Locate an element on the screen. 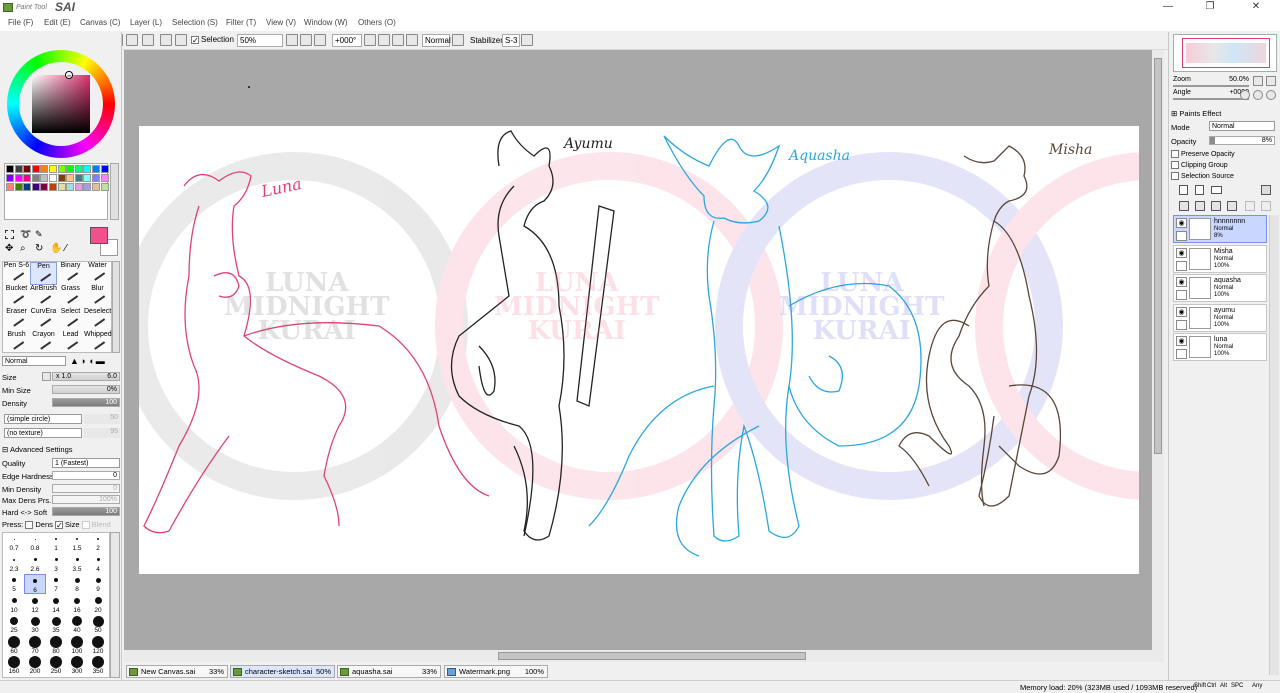 Image resolution: width=1280 pixels, height=693 pixels. brush-size-preset: 10 is located at coordinates (14, 605).